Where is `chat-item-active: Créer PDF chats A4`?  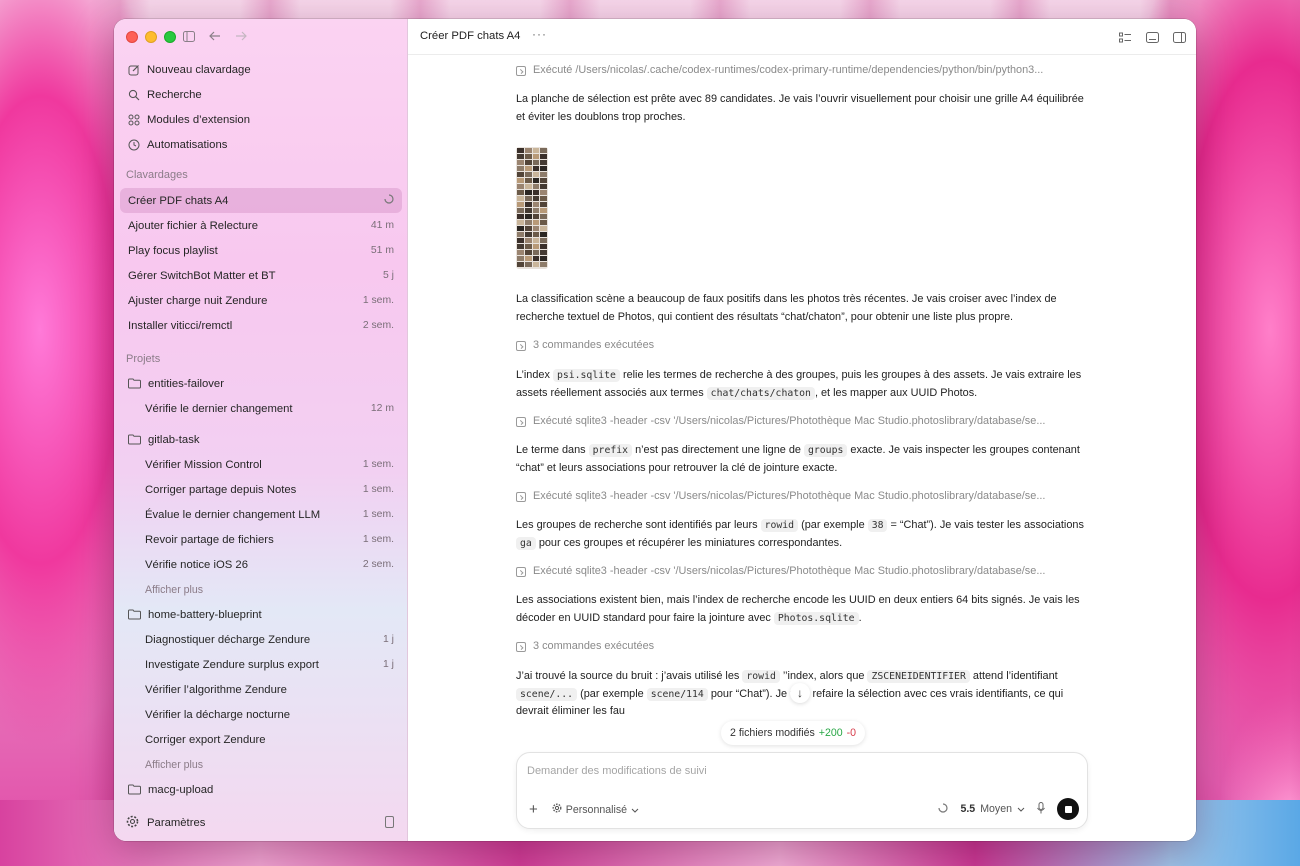 chat-item-active: Créer PDF chats A4 is located at coordinates (261, 200).